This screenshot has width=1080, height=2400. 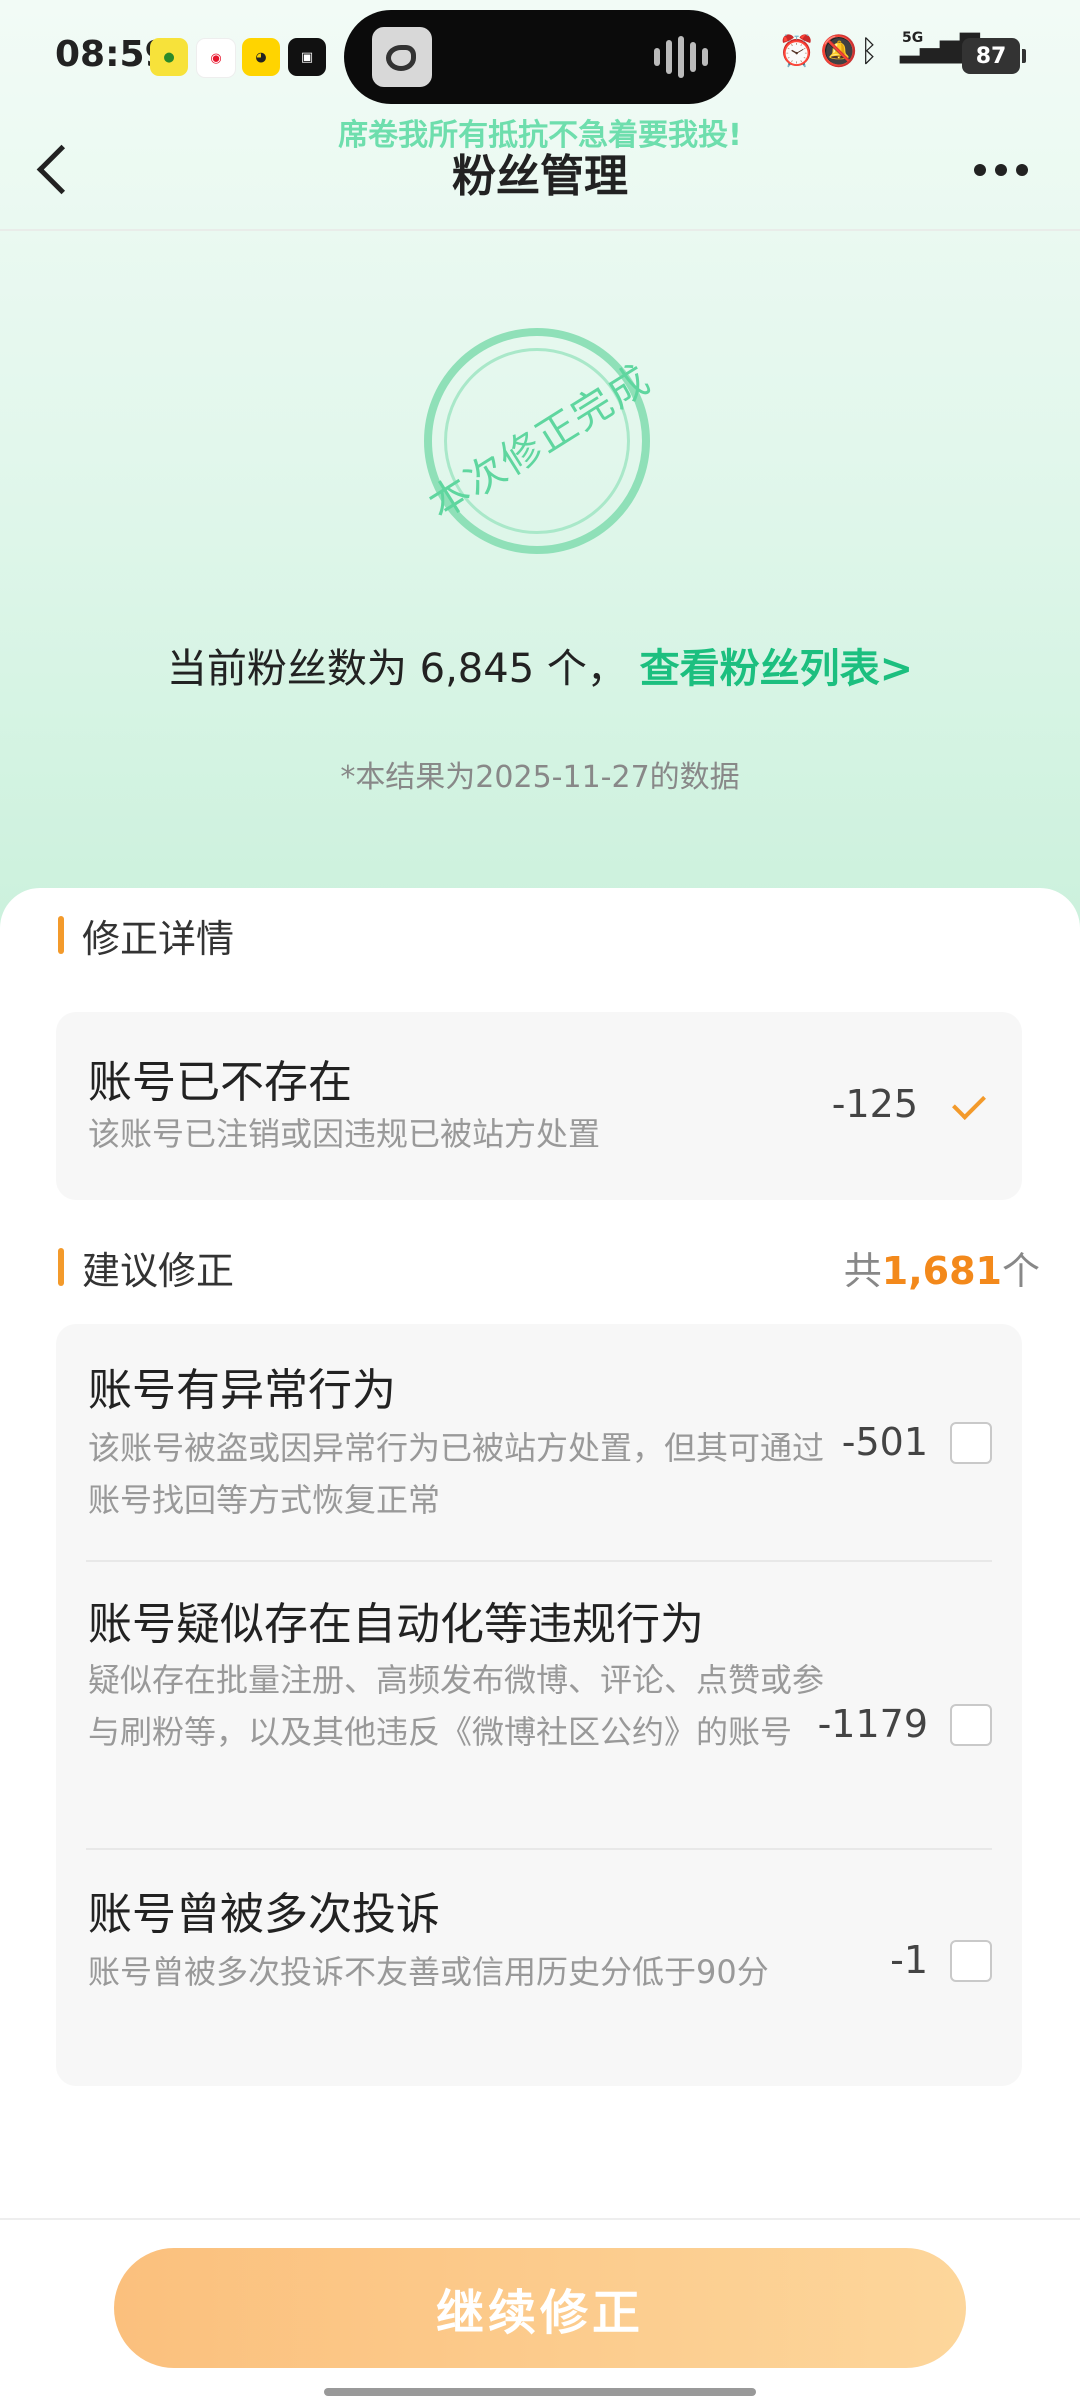 I want to click on item-title: 账号有异常行为, so click(x=242, y=1390).